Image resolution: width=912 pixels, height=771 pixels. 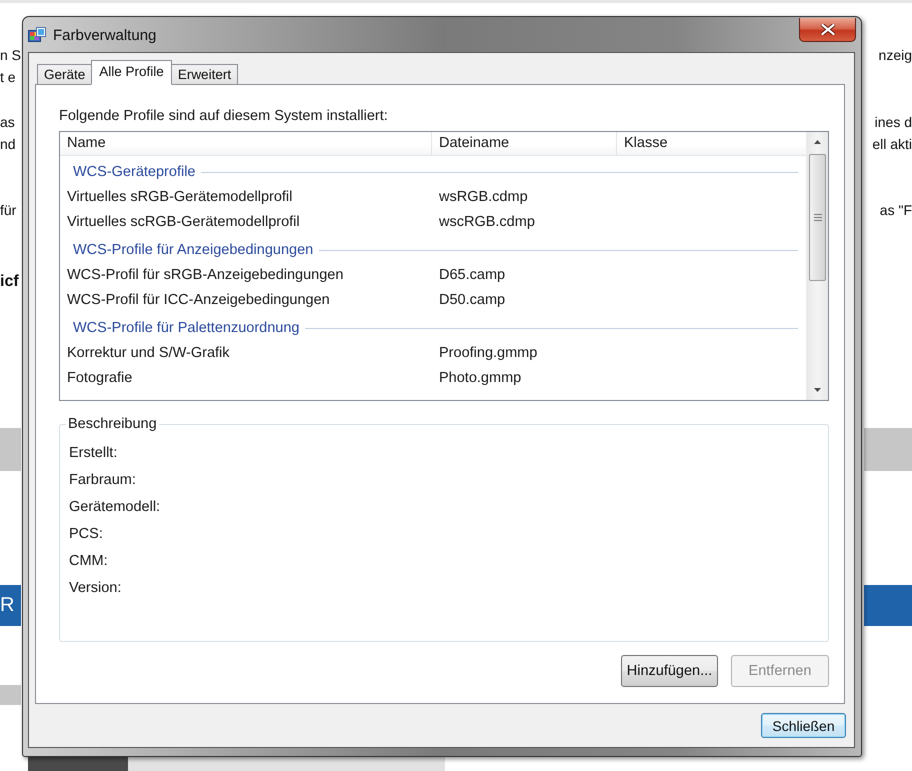 What do you see at coordinates (817, 142) in the screenshot?
I see `up-arrow-icon` at bounding box center [817, 142].